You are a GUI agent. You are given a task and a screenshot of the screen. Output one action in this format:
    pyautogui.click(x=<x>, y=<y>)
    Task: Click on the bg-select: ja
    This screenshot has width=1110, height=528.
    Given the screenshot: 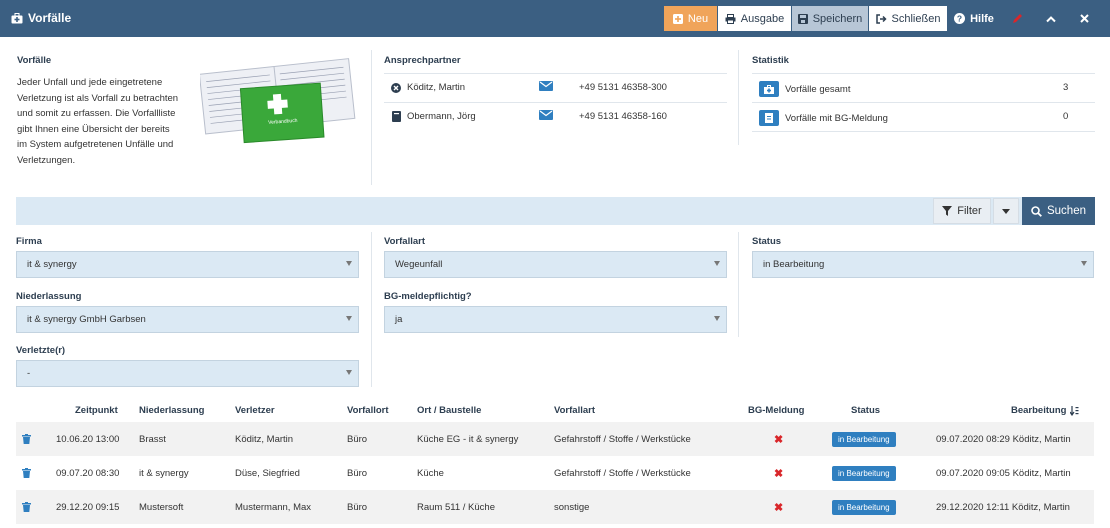 What is the action you would take?
    pyautogui.click(x=555, y=319)
    